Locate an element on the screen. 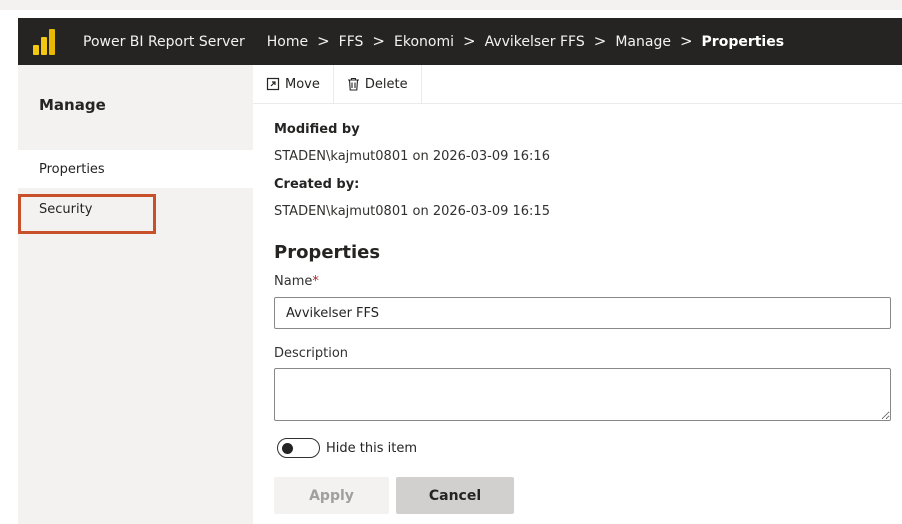 Image resolution: width=902 pixels, height=524 pixels. toggle-knob is located at coordinates (287, 448).